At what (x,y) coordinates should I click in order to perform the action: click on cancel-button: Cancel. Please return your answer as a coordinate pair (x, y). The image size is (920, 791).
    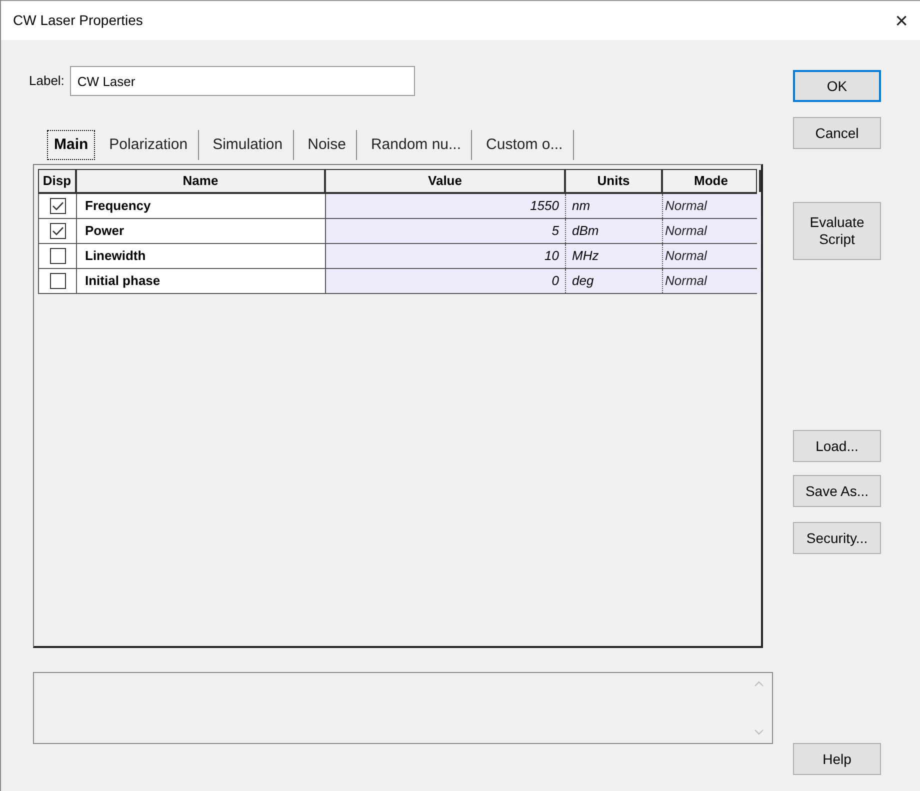
    Looking at the image, I should click on (837, 133).